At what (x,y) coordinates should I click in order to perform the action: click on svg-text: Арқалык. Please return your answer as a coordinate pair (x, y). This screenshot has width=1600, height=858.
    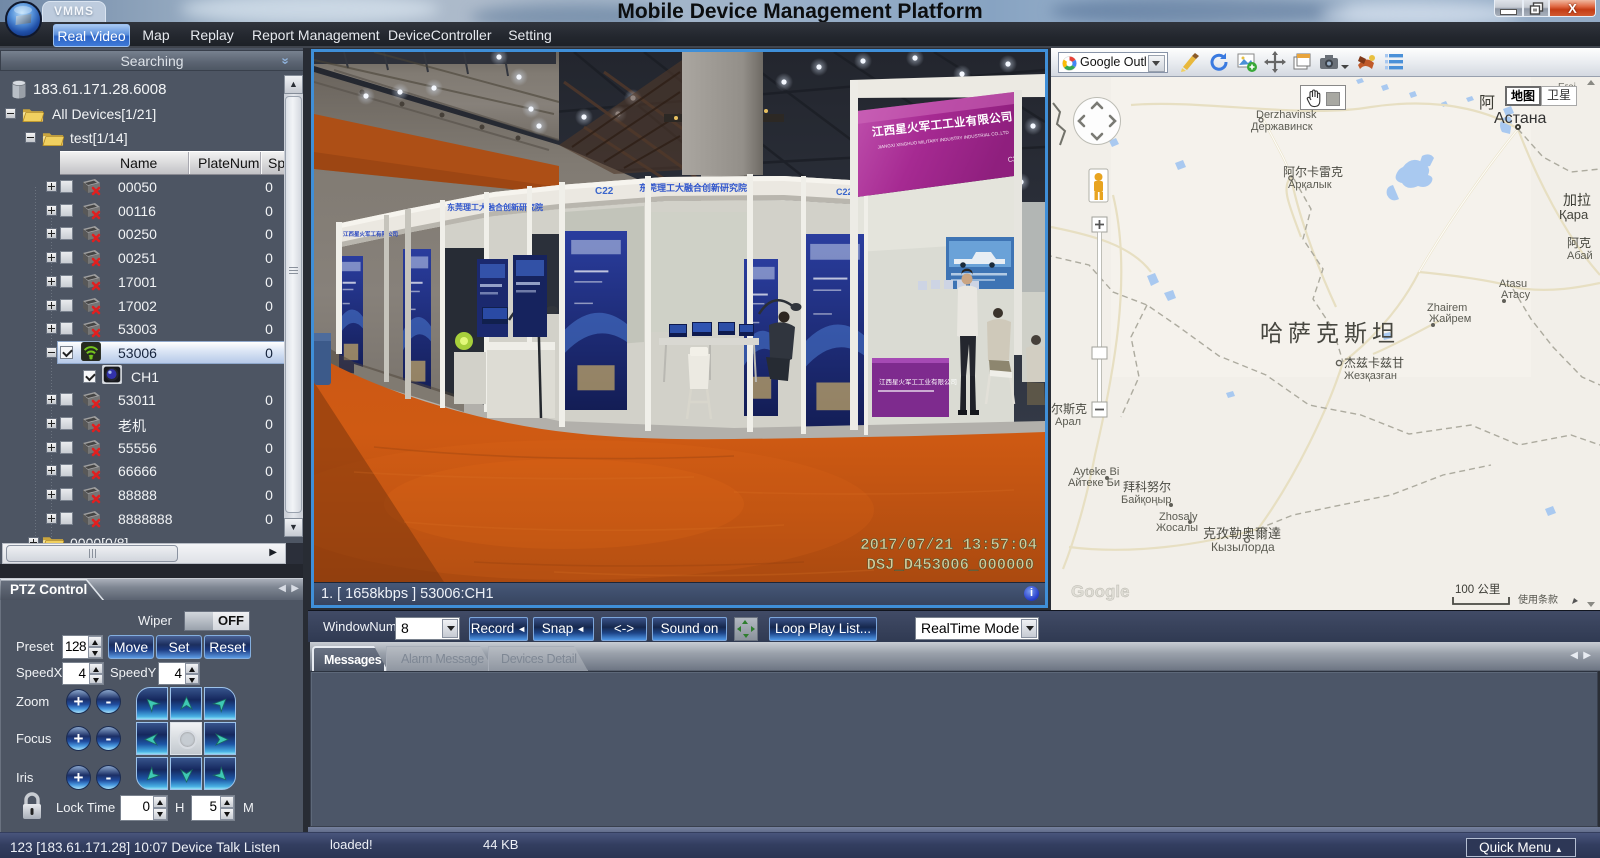
    Looking at the image, I should click on (1310, 185).